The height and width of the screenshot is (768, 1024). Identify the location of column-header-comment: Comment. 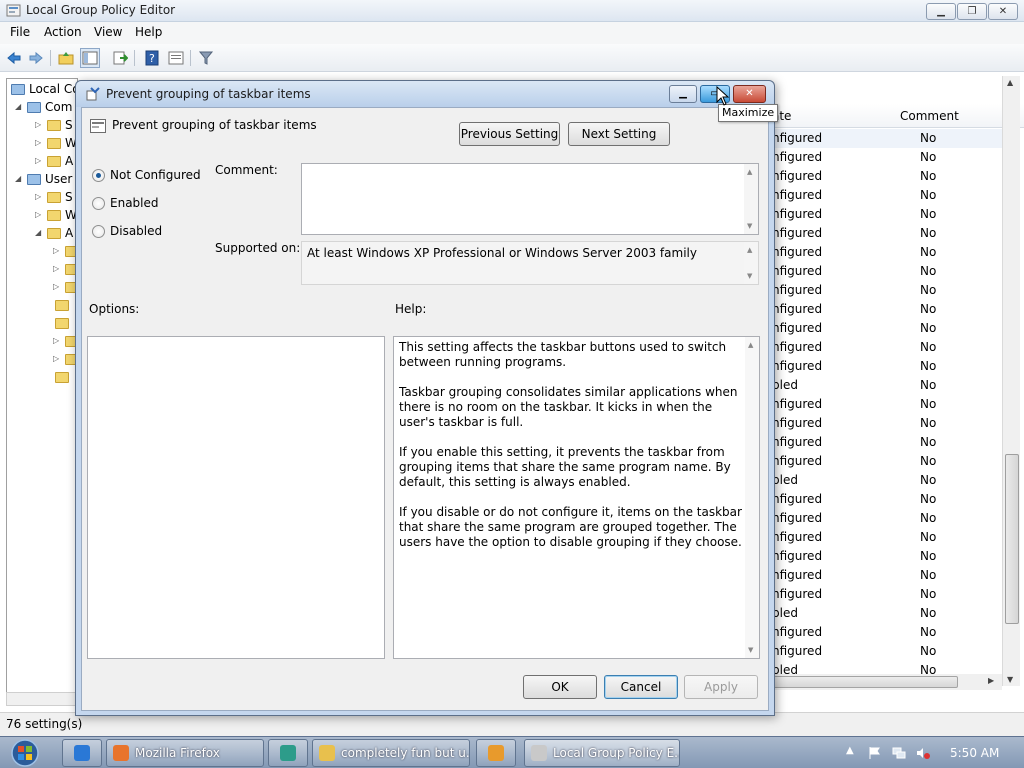
(929, 116).